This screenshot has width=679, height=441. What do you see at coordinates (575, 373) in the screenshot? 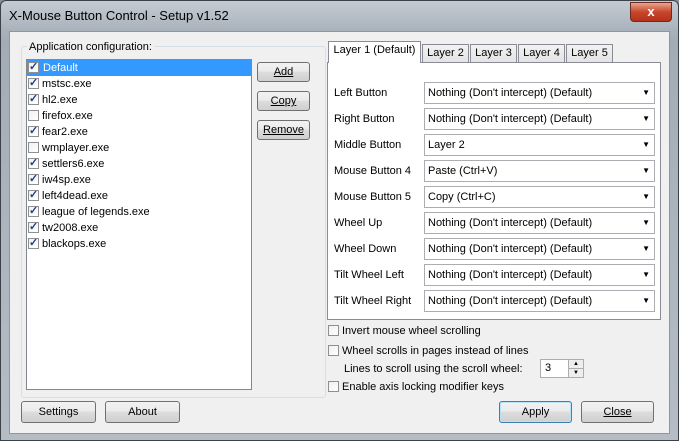
I see `spin-down-icon: ▼` at bounding box center [575, 373].